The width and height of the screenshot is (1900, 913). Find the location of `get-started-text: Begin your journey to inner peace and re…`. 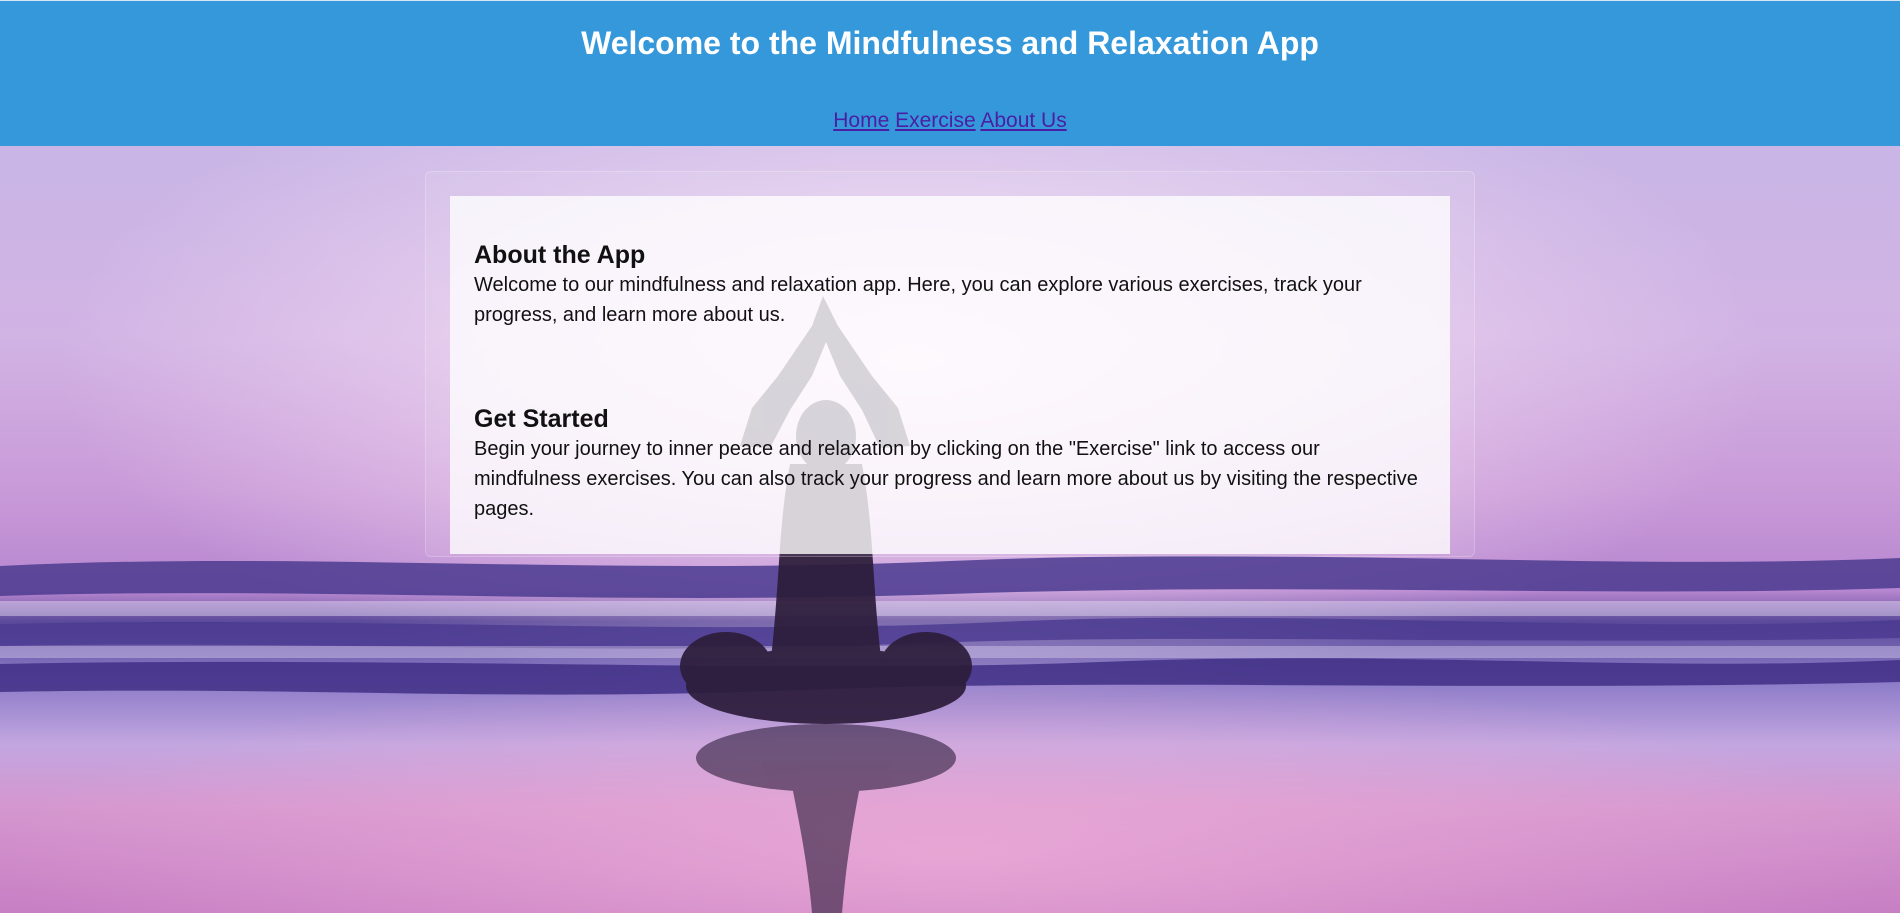

get-started-text: Begin your journey to inner peace and re… is located at coordinates (946, 479).